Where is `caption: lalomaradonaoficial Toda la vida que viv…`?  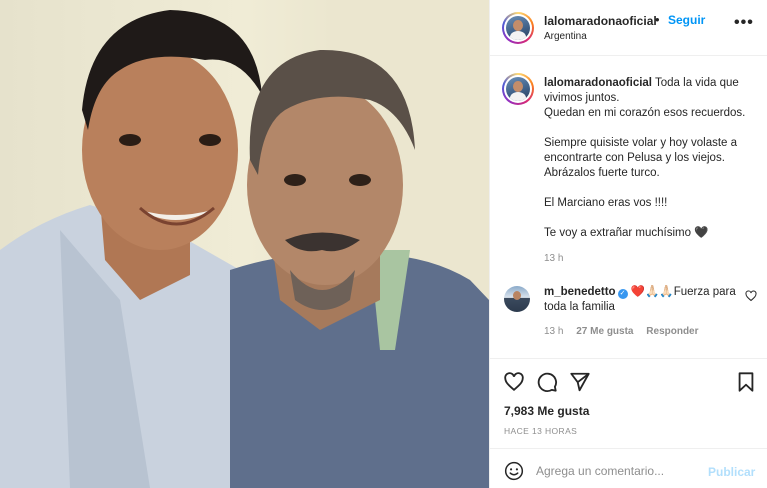 caption: lalomaradonaoficial Toda la vida que viv… is located at coordinates (651, 158).